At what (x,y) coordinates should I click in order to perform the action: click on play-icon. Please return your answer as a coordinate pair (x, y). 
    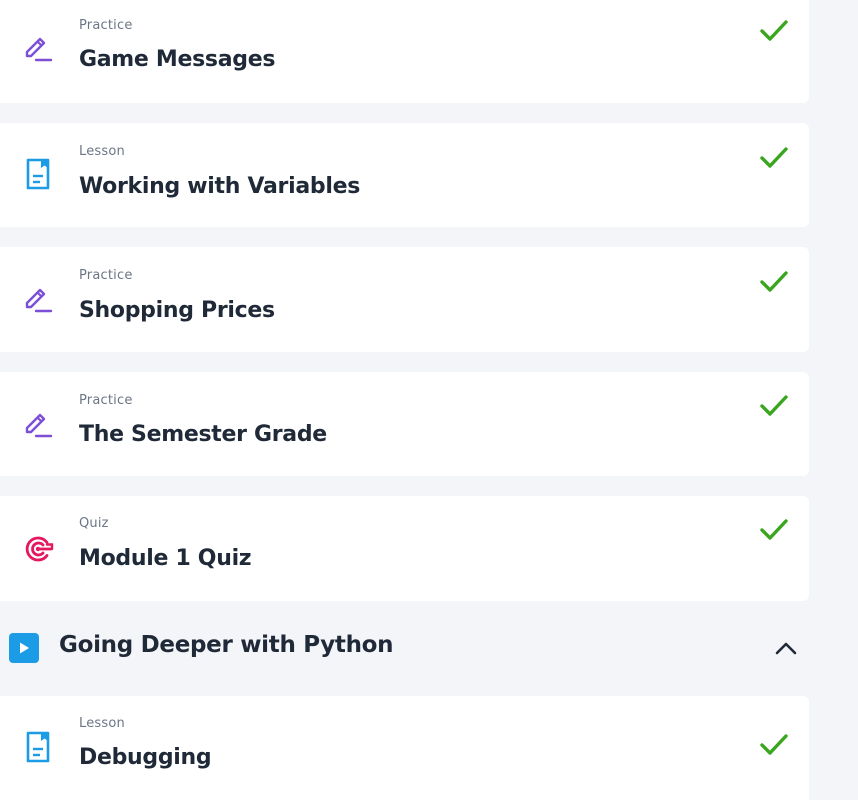
    Looking at the image, I should click on (24, 648).